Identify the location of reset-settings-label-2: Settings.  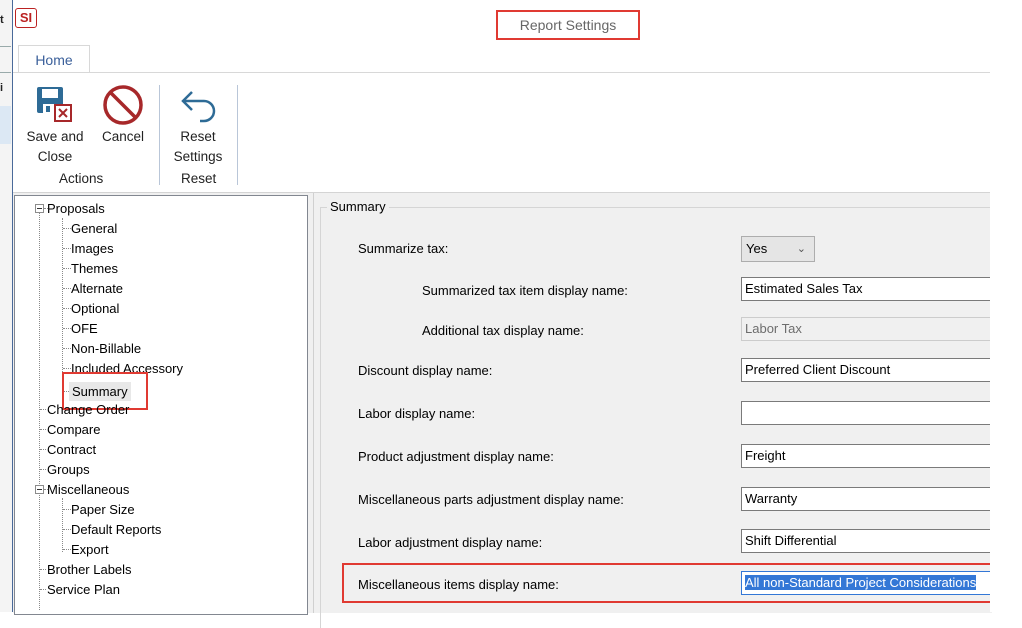
(198, 156).